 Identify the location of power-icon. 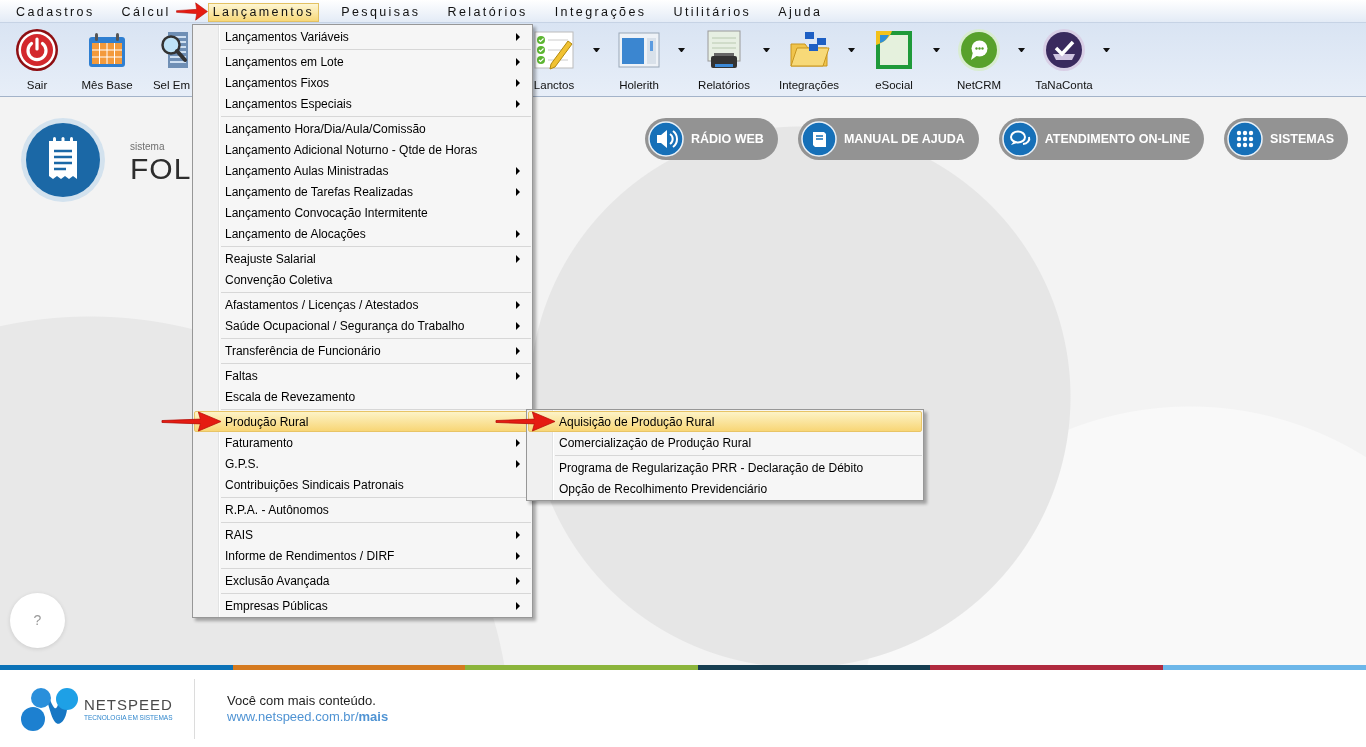
(37, 50).